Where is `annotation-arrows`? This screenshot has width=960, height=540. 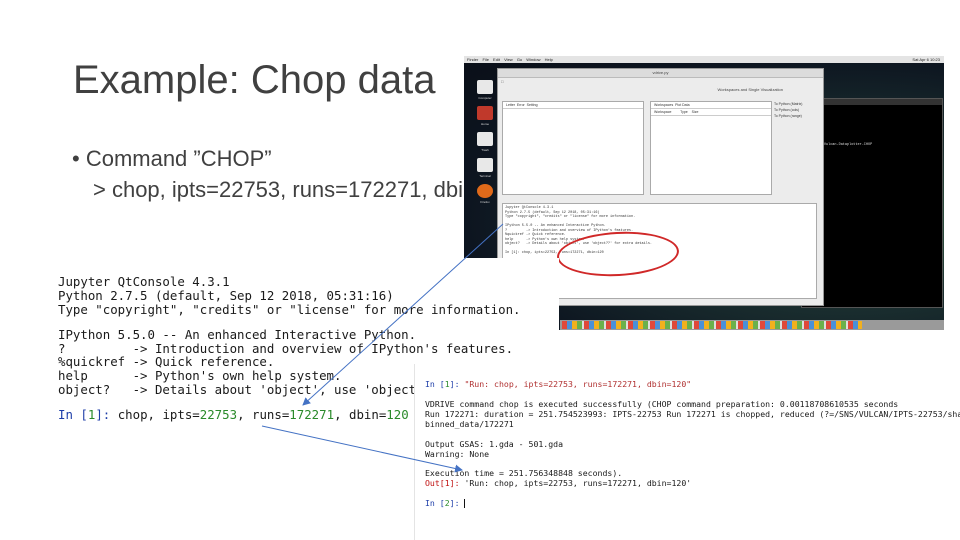
annotation-arrows is located at coordinates (382, 348).